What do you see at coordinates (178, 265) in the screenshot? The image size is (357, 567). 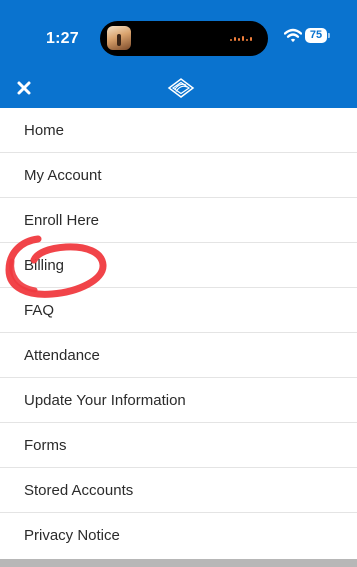 I see `menu-item-billing: Billing` at bounding box center [178, 265].